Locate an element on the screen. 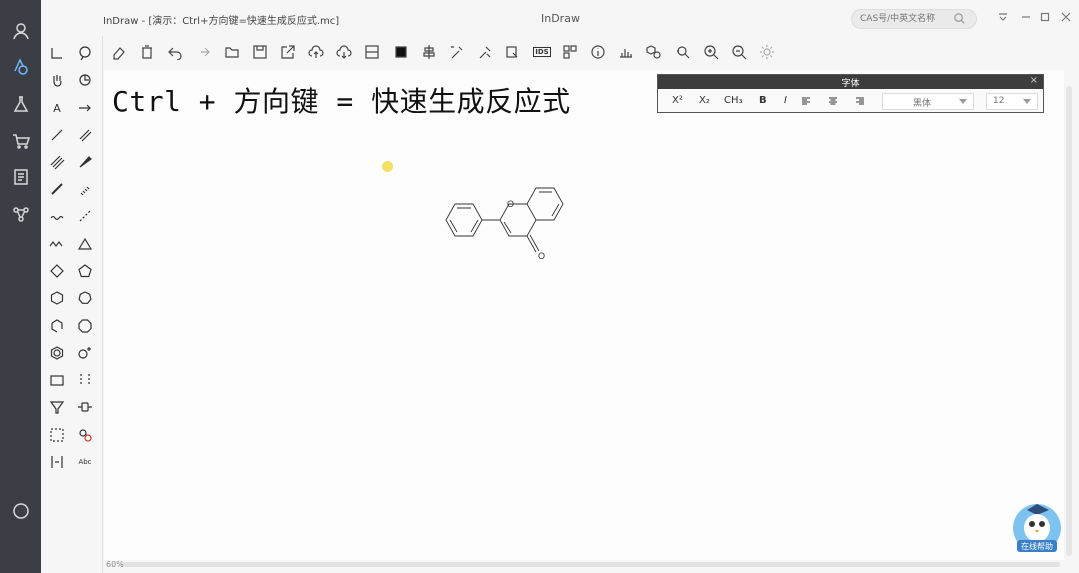 Image resolution: width=1079 pixels, height=573 pixels. maximize-icon is located at coordinates (1045, 17).